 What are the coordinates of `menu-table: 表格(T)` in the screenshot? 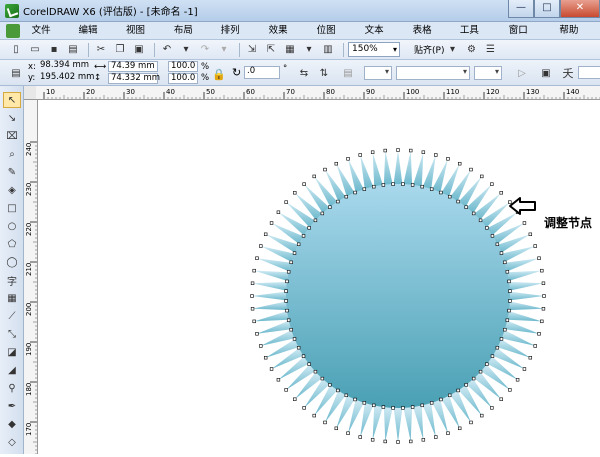 It's located at (428, 38).